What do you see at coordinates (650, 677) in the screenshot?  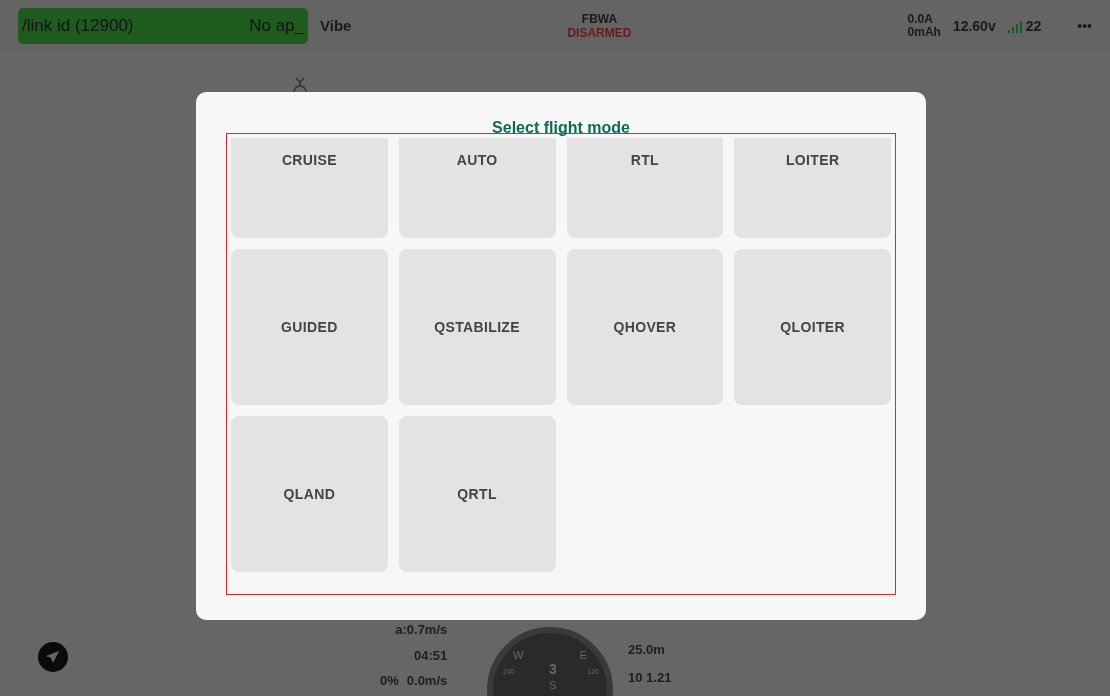 I see `gps-reading: 10 1.21` at bounding box center [650, 677].